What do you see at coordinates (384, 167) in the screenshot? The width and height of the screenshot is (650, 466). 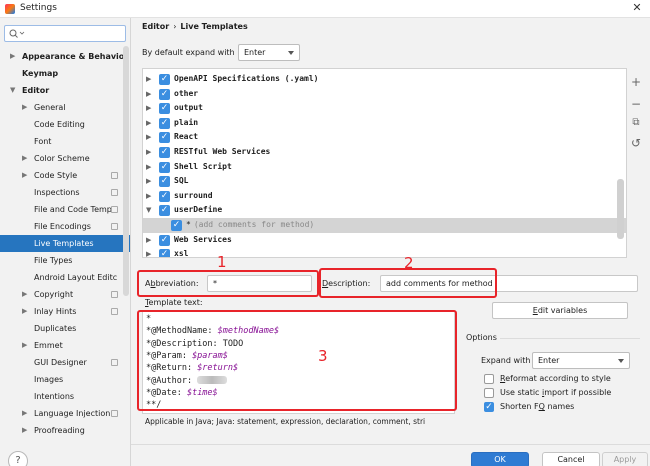 I see `template-group-row: ▶ ✓ Shell Script` at bounding box center [384, 167].